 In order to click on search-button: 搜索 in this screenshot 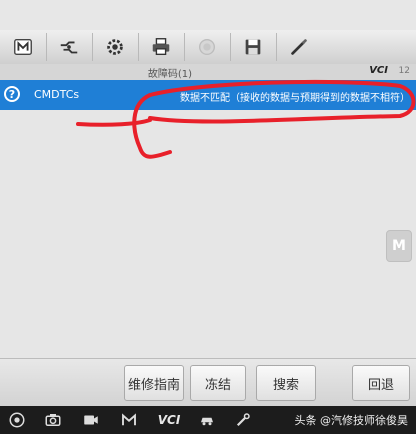, I will do `click(286, 383)`.